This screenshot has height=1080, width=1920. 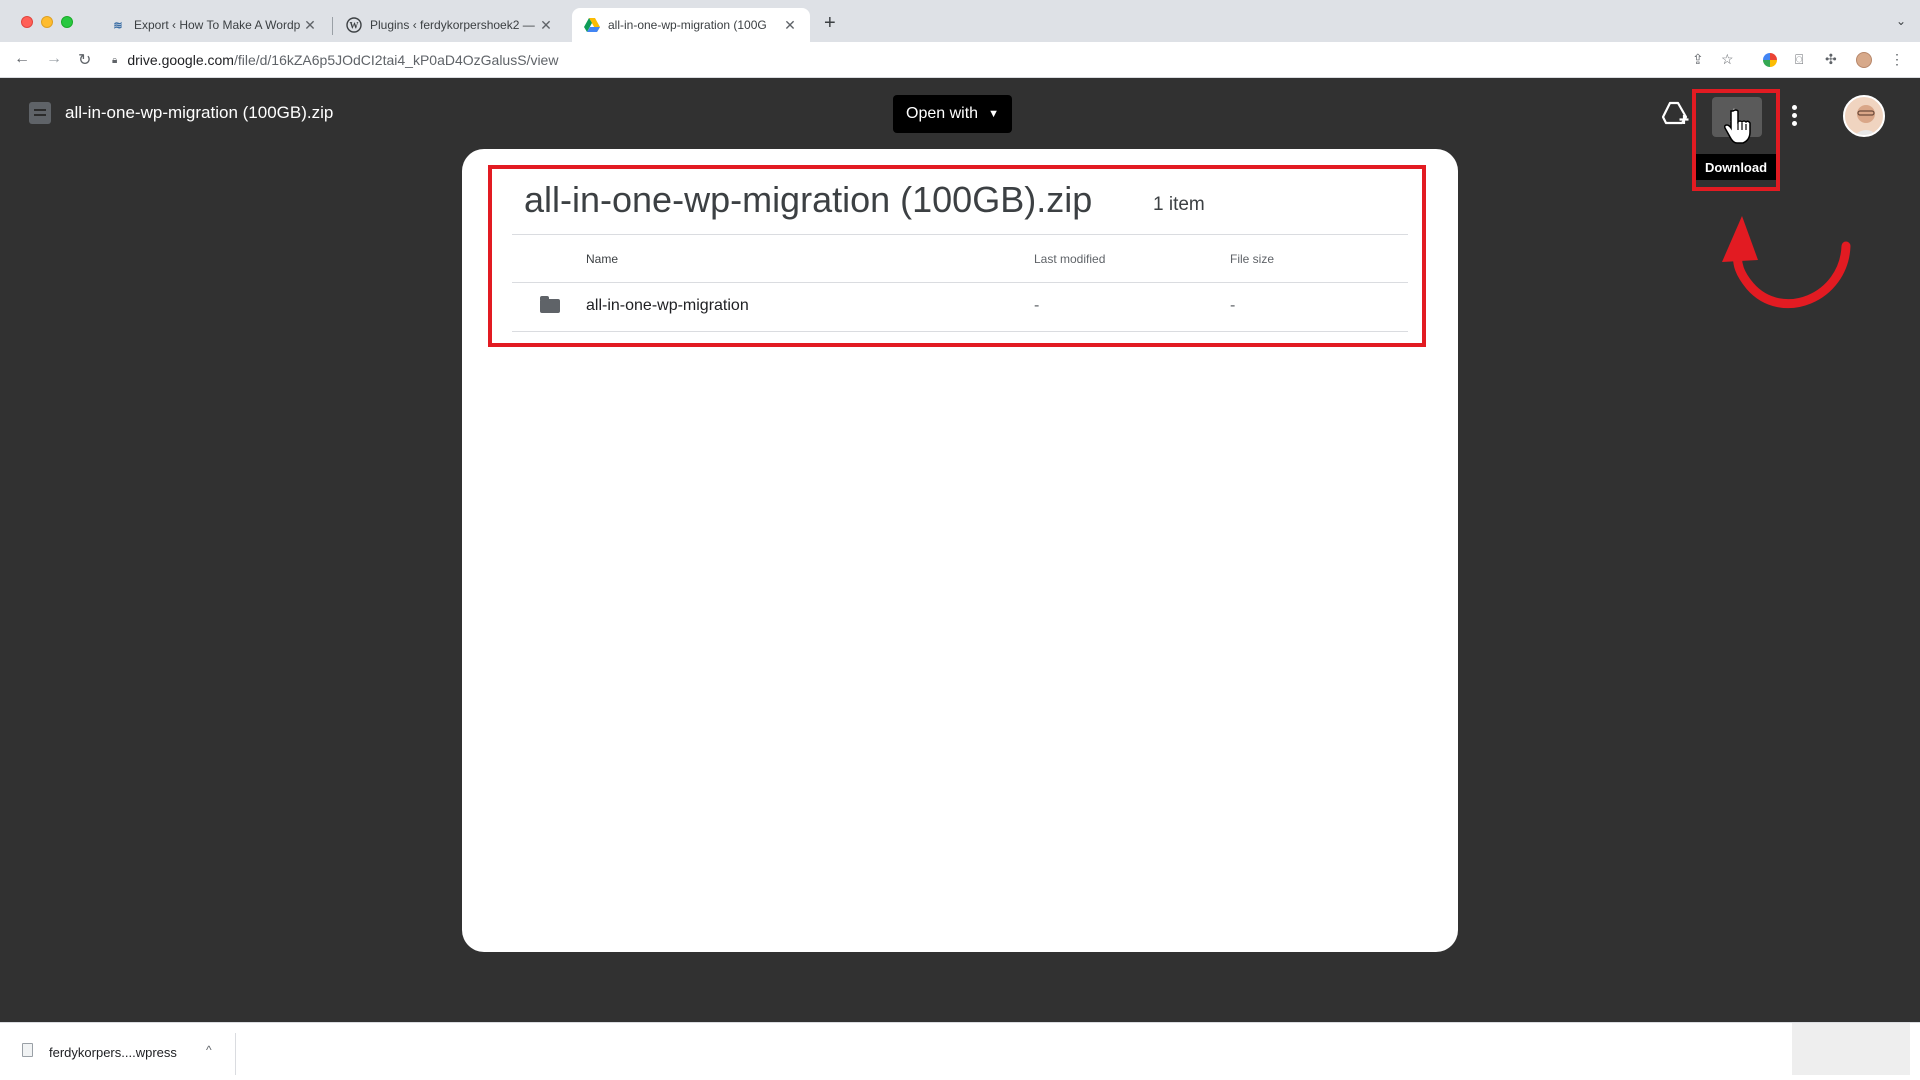 What do you see at coordinates (54, 59) in the screenshot?
I see `forward-arrow-icon: →` at bounding box center [54, 59].